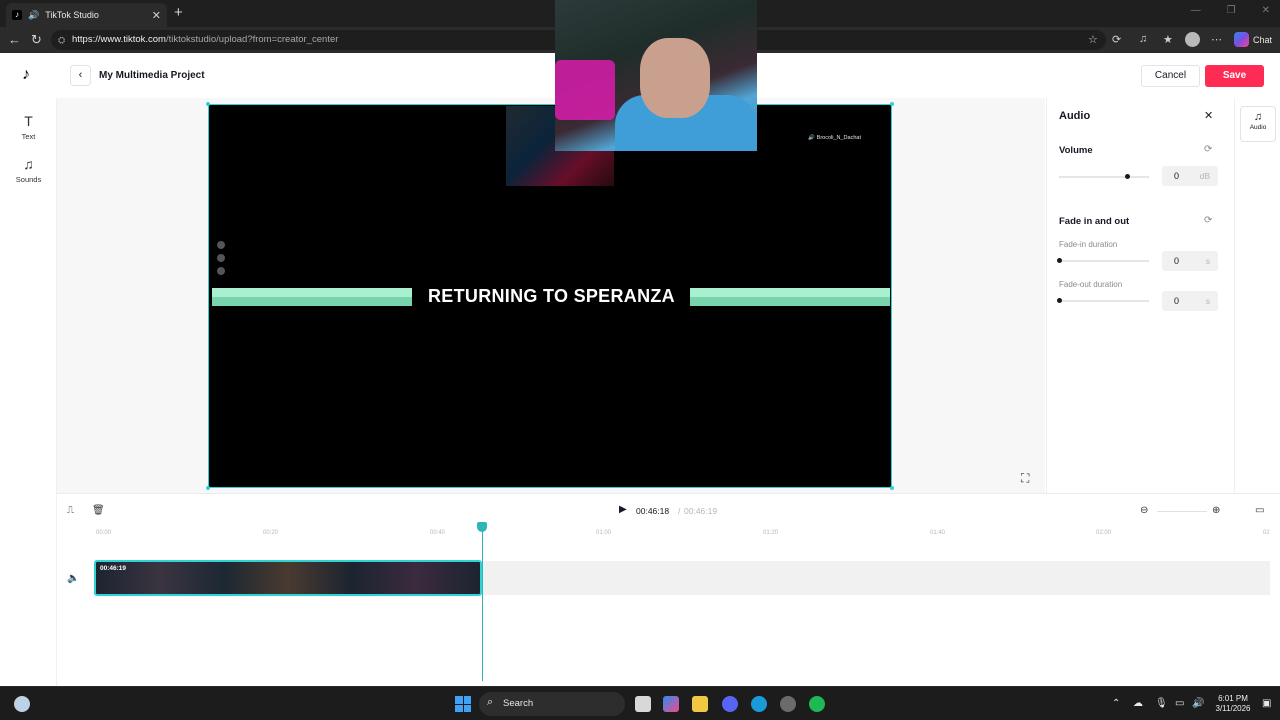 The image size is (1280, 720). Describe the element at coordinates (1258, 127) in the screenshot. I see `audio-tool-label: Audio` at that location.